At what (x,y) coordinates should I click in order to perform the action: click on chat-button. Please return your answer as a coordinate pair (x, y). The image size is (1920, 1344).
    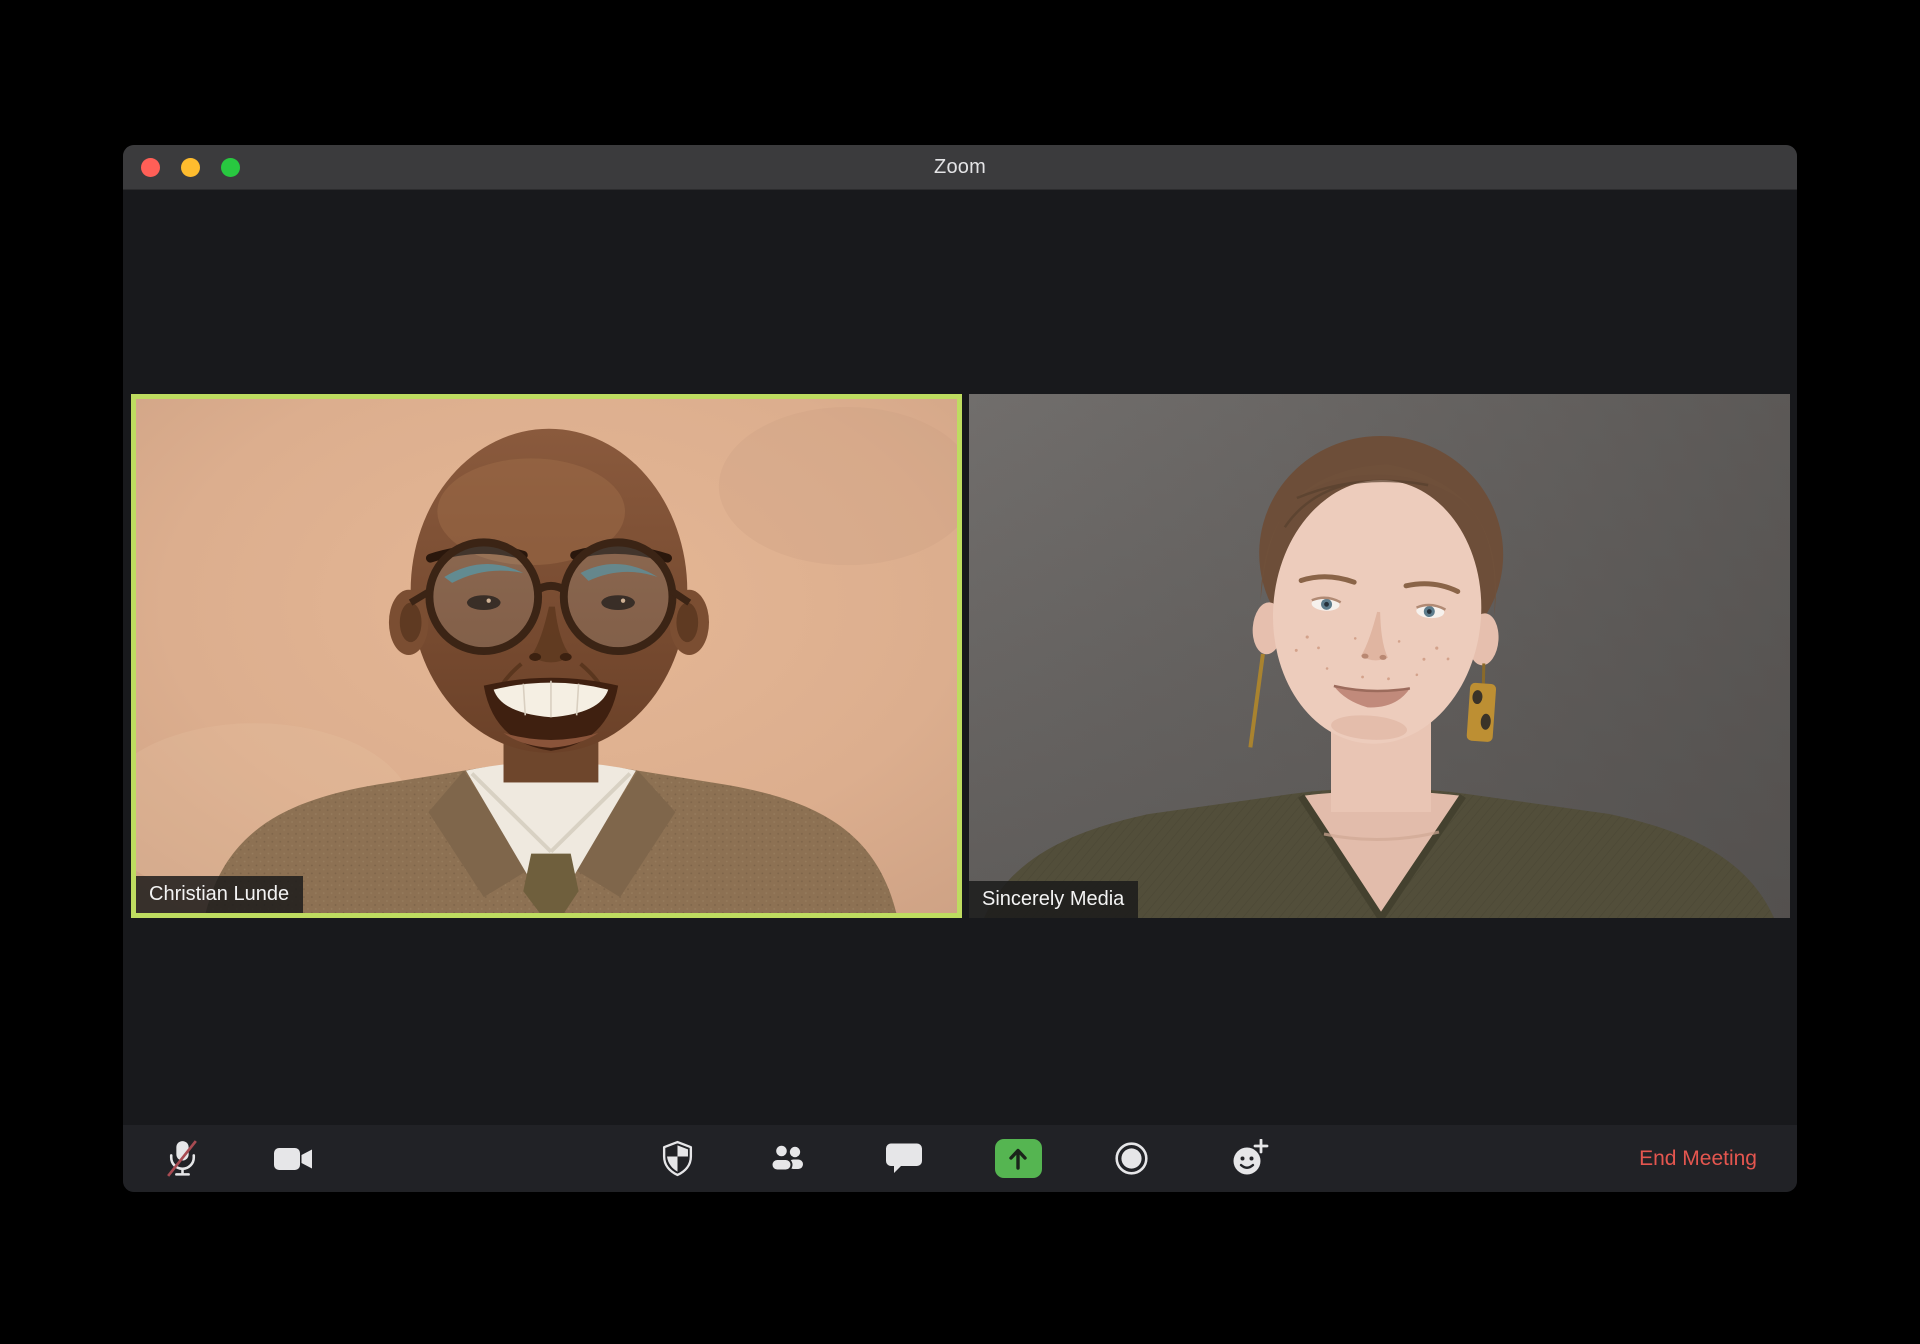
    Looking at the image, I should click on (904, 1158).